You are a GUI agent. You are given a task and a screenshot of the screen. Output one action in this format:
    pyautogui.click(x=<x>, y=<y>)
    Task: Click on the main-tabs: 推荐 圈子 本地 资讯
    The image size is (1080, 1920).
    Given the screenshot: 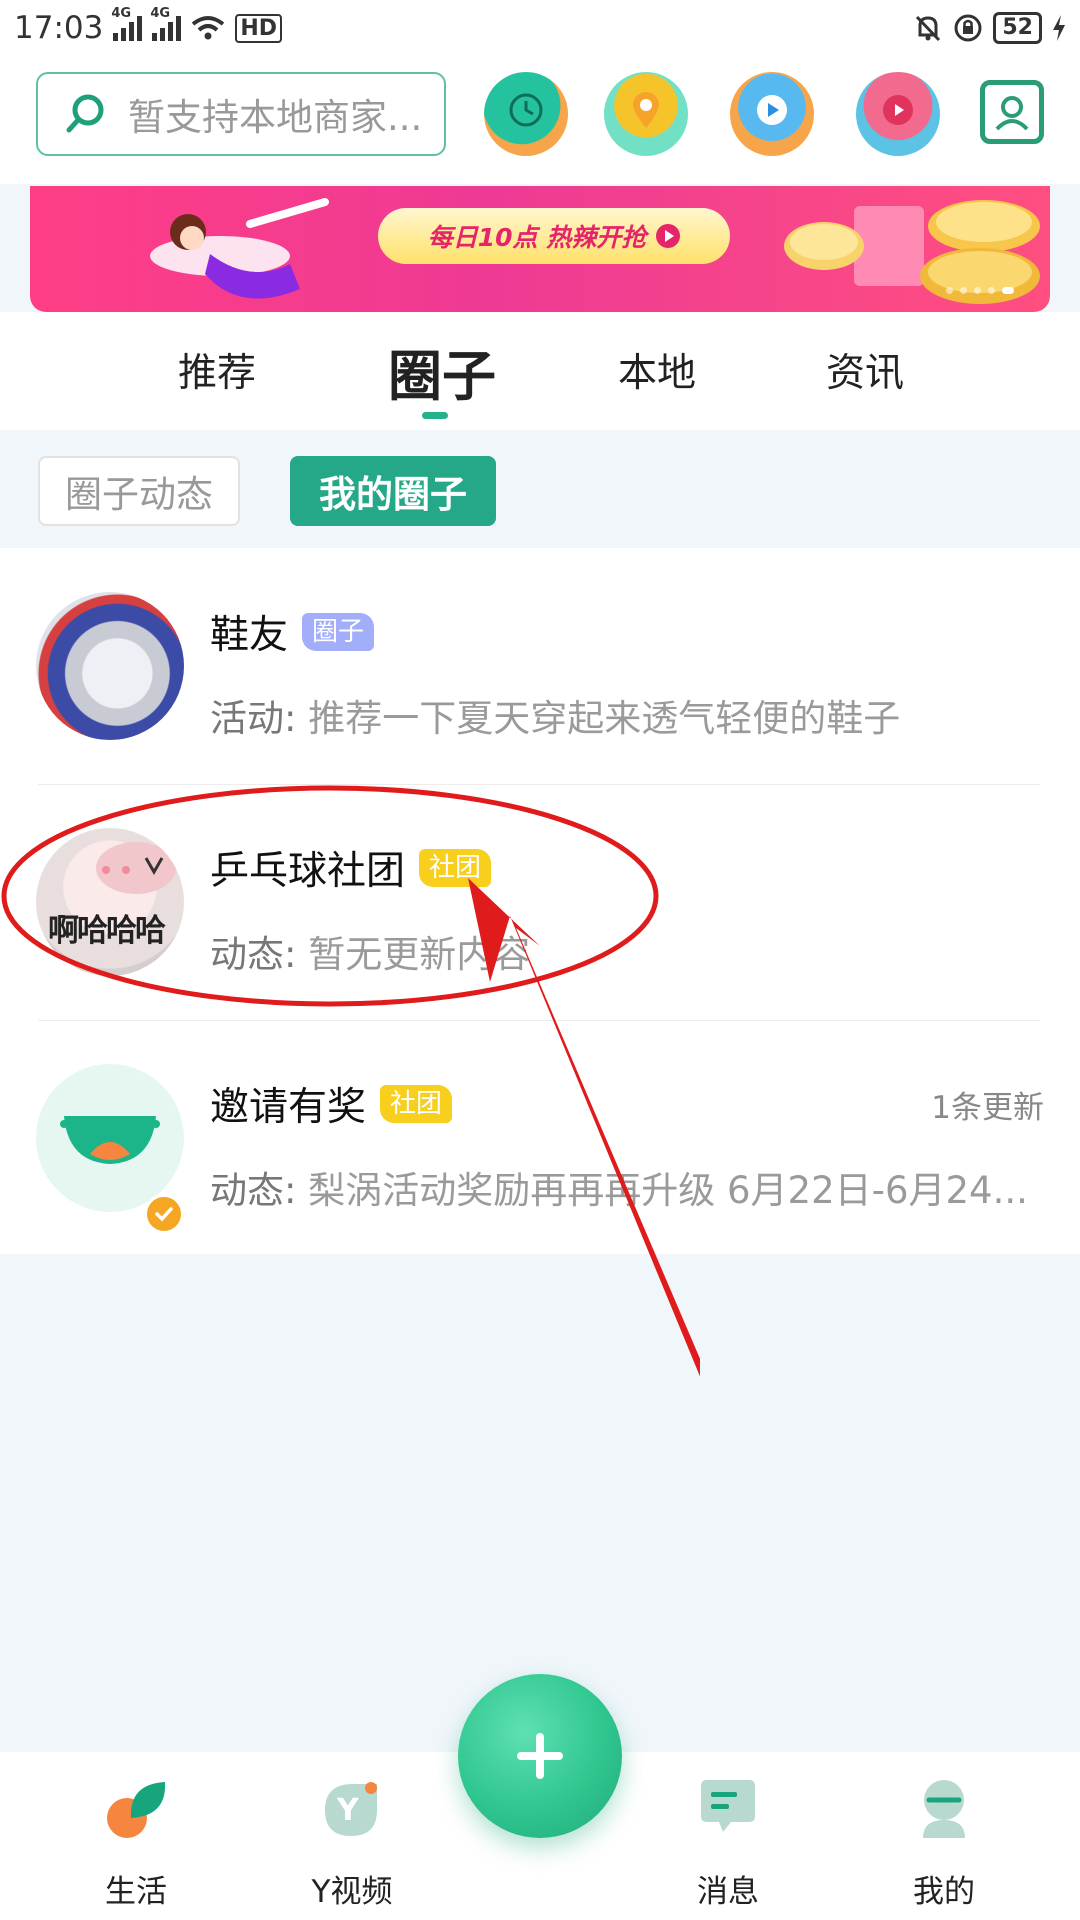 What is the action you would take?
    pyautogui.click(x=540, y=371)
    